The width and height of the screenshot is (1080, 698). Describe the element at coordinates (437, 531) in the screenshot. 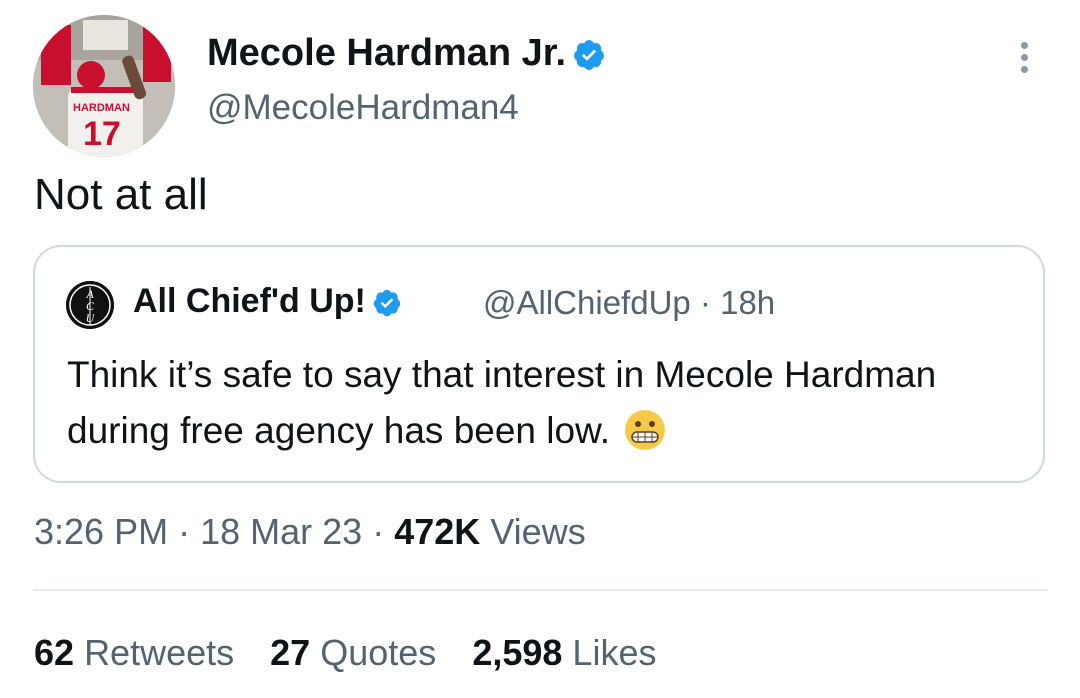

I see `views-count: 472K` at that location.